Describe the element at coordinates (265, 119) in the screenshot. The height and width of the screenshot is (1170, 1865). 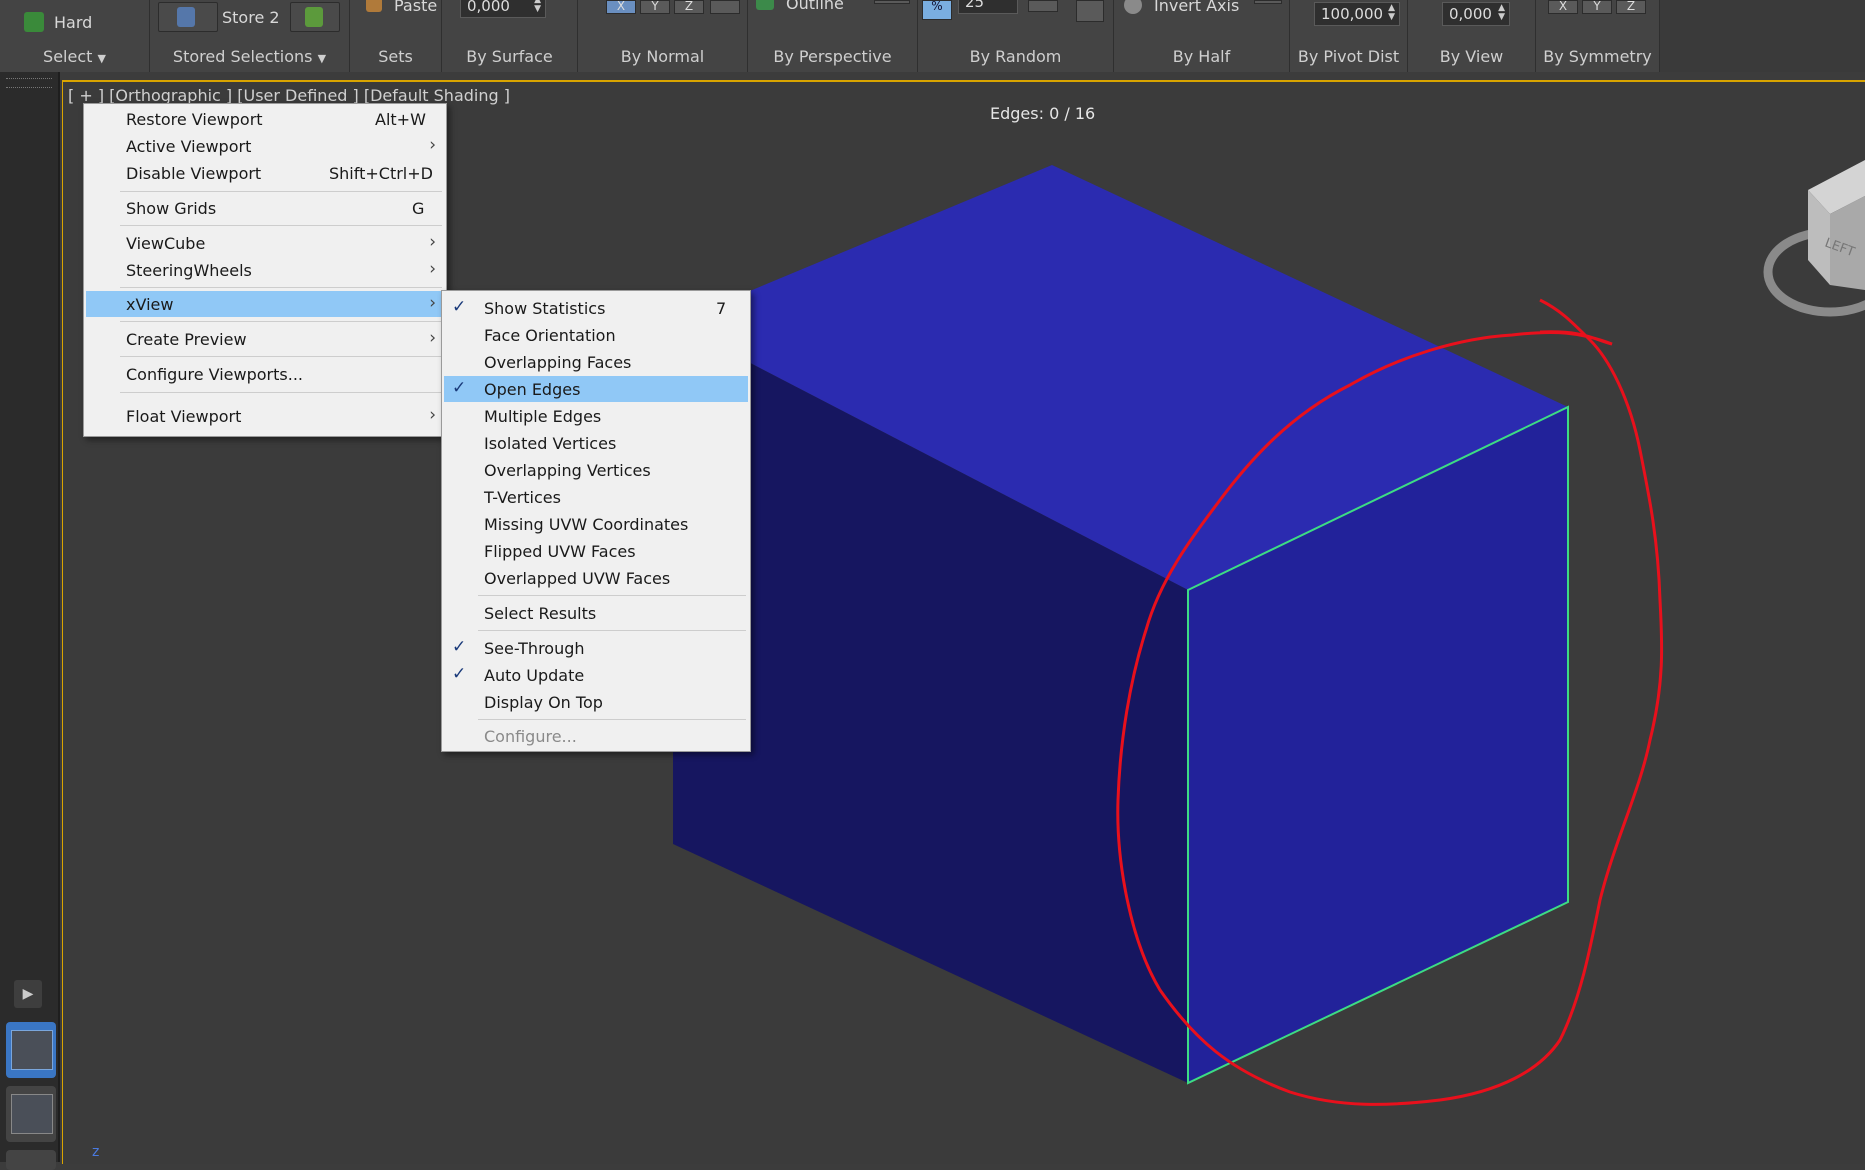
I see `menu-item-restore-viewport: Restore Viewport Alt+W` at that location.